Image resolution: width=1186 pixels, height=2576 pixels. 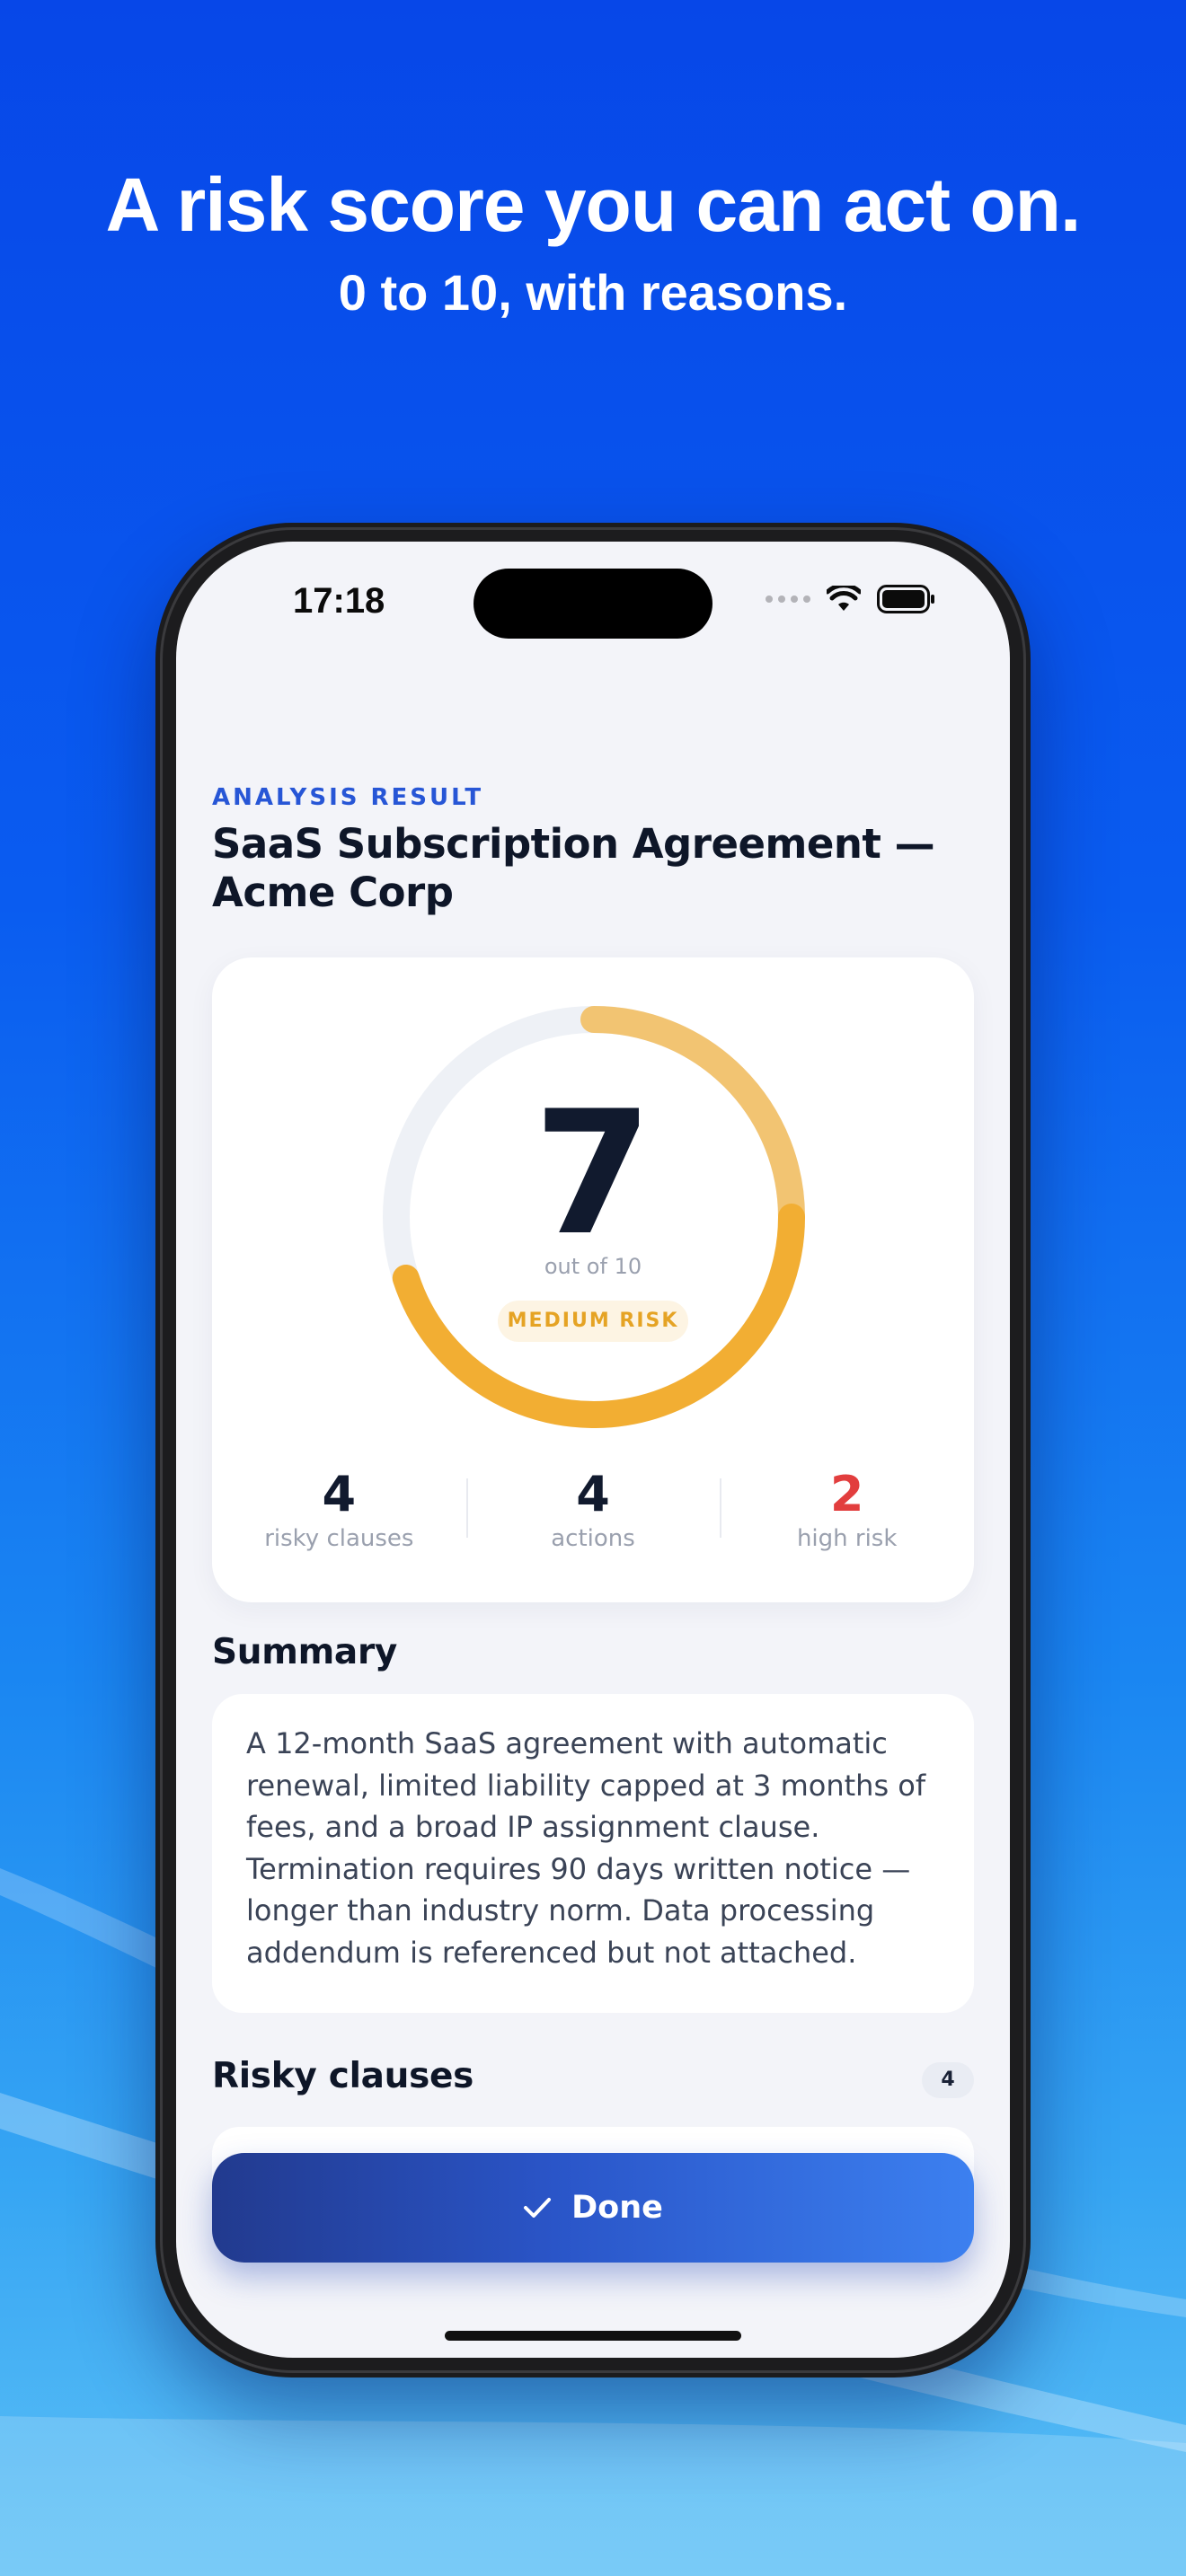 I want to click on wifi-icon, so click(x=844, y=598).